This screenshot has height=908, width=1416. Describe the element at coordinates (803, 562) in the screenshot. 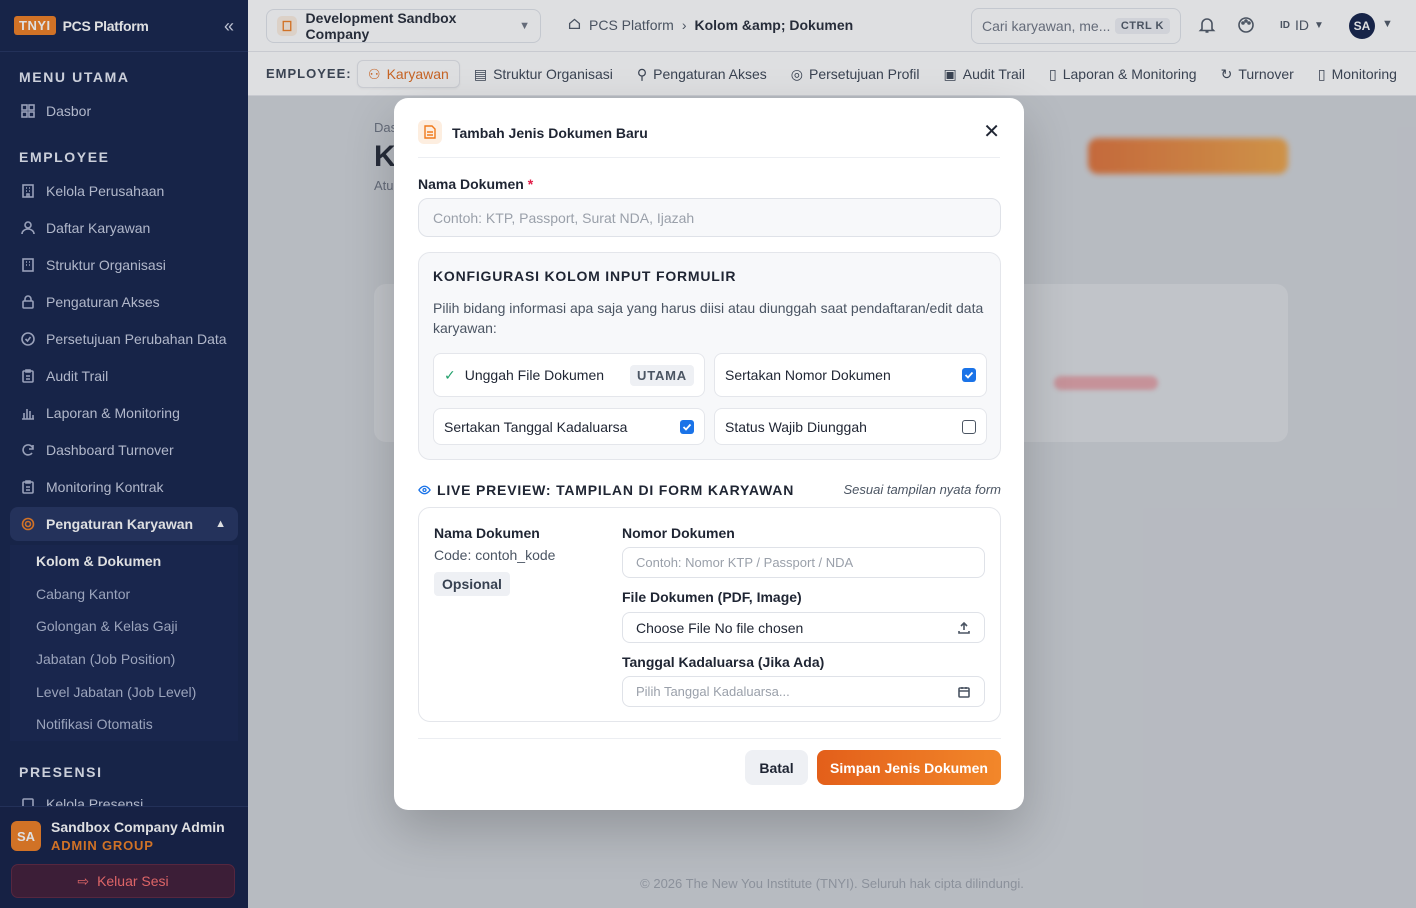

I see `preview-number-input: Contoh: Nomor KTP / Passport / NDA` at that location.